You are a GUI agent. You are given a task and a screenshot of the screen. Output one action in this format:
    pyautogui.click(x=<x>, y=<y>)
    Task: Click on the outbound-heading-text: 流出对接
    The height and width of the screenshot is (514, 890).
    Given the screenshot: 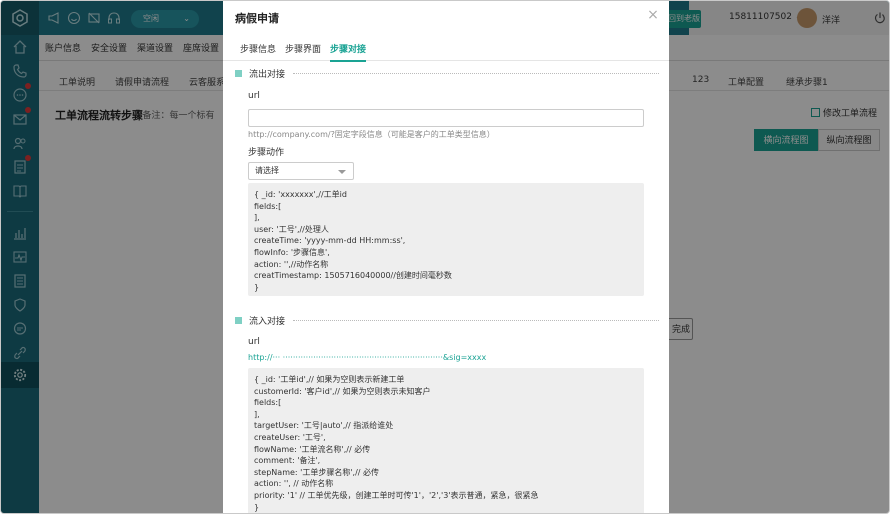 What is the action you would take?
    pyautogui.click(x=267, y=75)
    